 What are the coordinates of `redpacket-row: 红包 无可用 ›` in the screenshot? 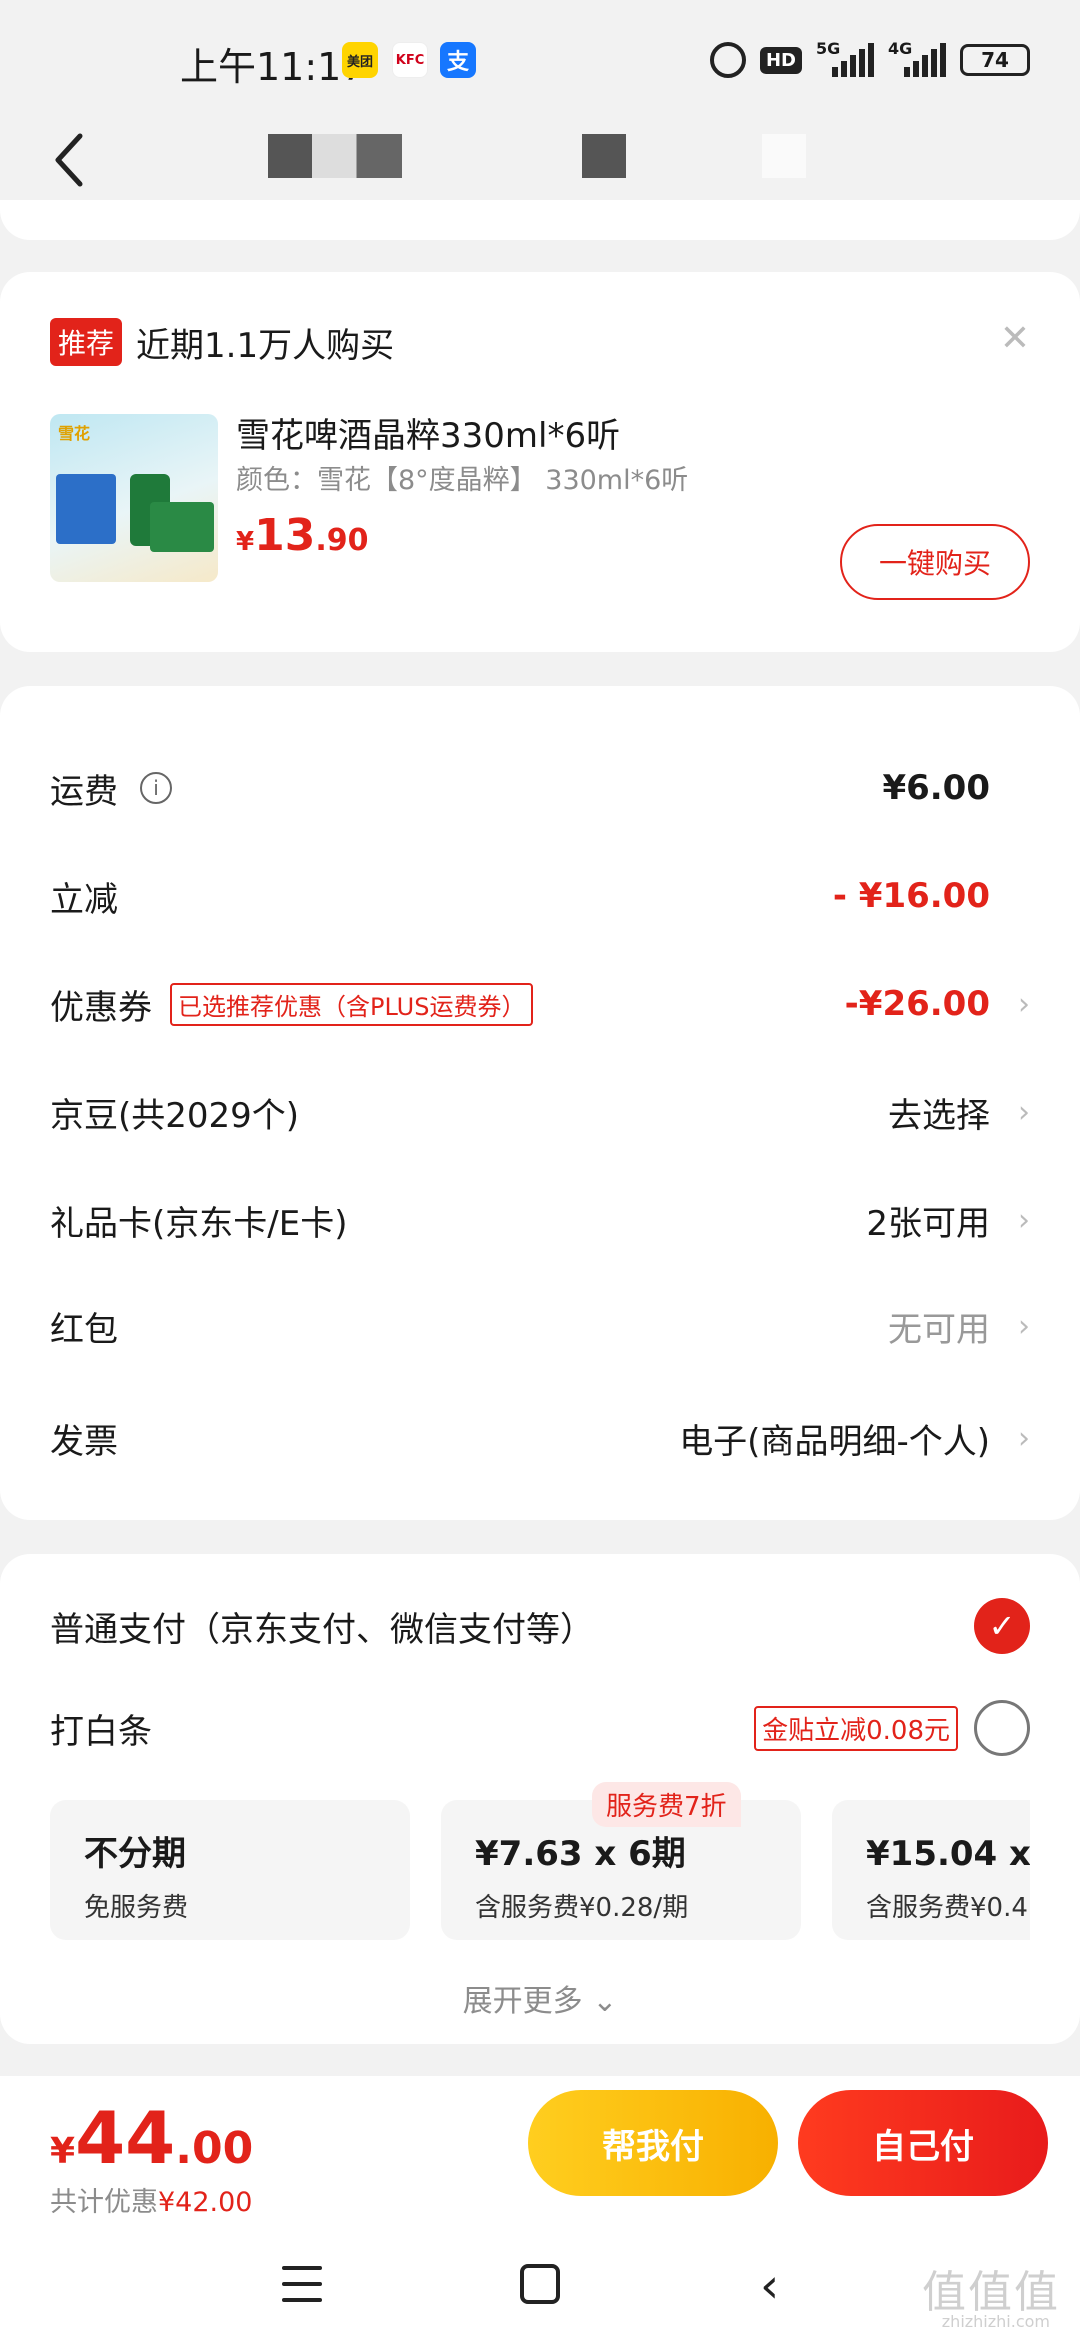 It's located at (540, 1326).